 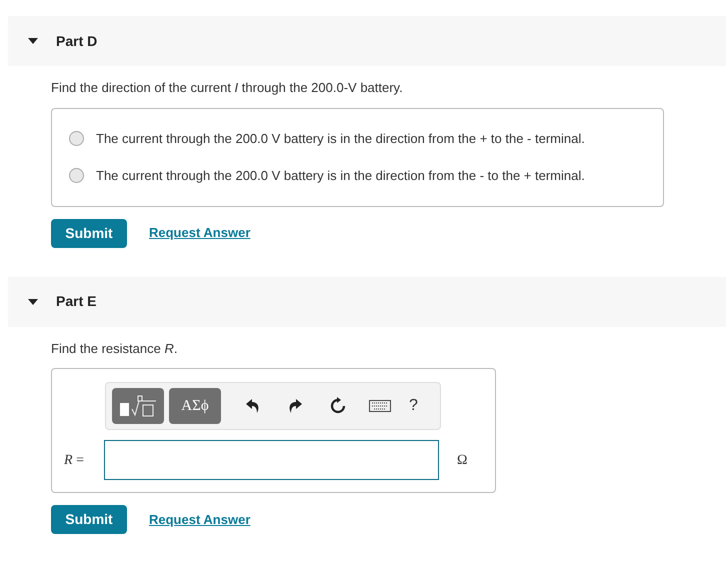 I want to click on part-header: Part E, so click(x=367, y=301).